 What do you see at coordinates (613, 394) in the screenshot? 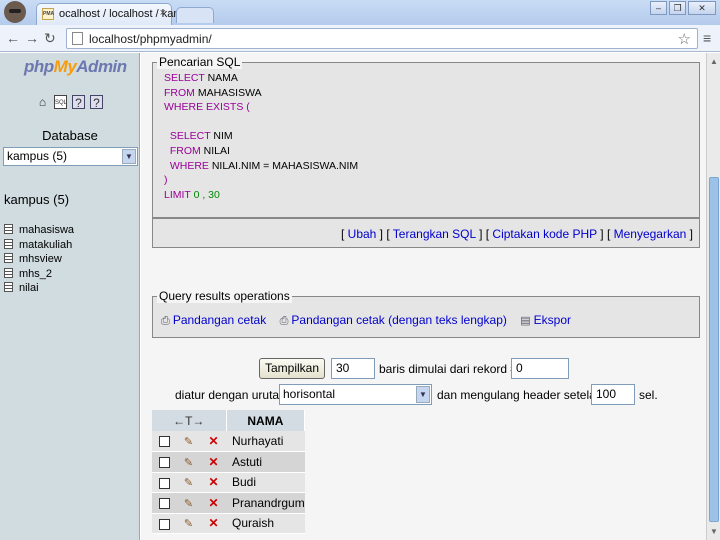
I see `repeat-header-input: 100` at bounding box center [613, 394].